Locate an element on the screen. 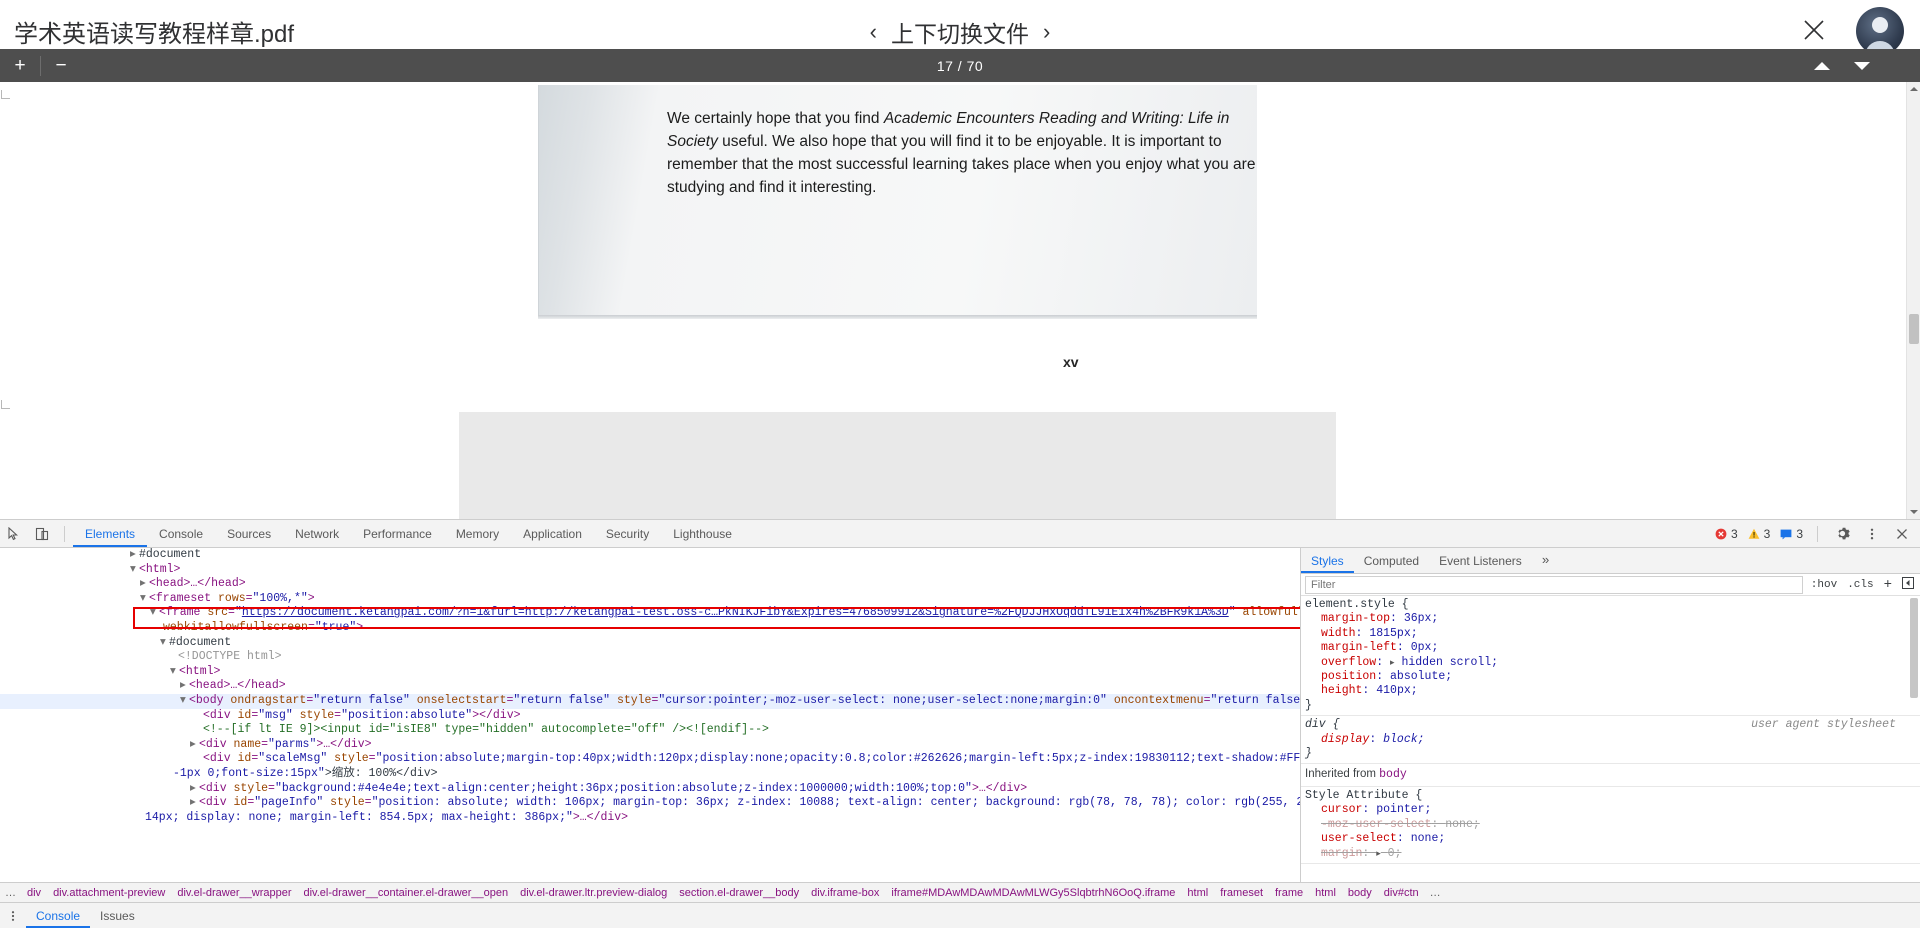  breadcrumb-item: div.el-drawer__wrapper is located at coordinates (234, 893).